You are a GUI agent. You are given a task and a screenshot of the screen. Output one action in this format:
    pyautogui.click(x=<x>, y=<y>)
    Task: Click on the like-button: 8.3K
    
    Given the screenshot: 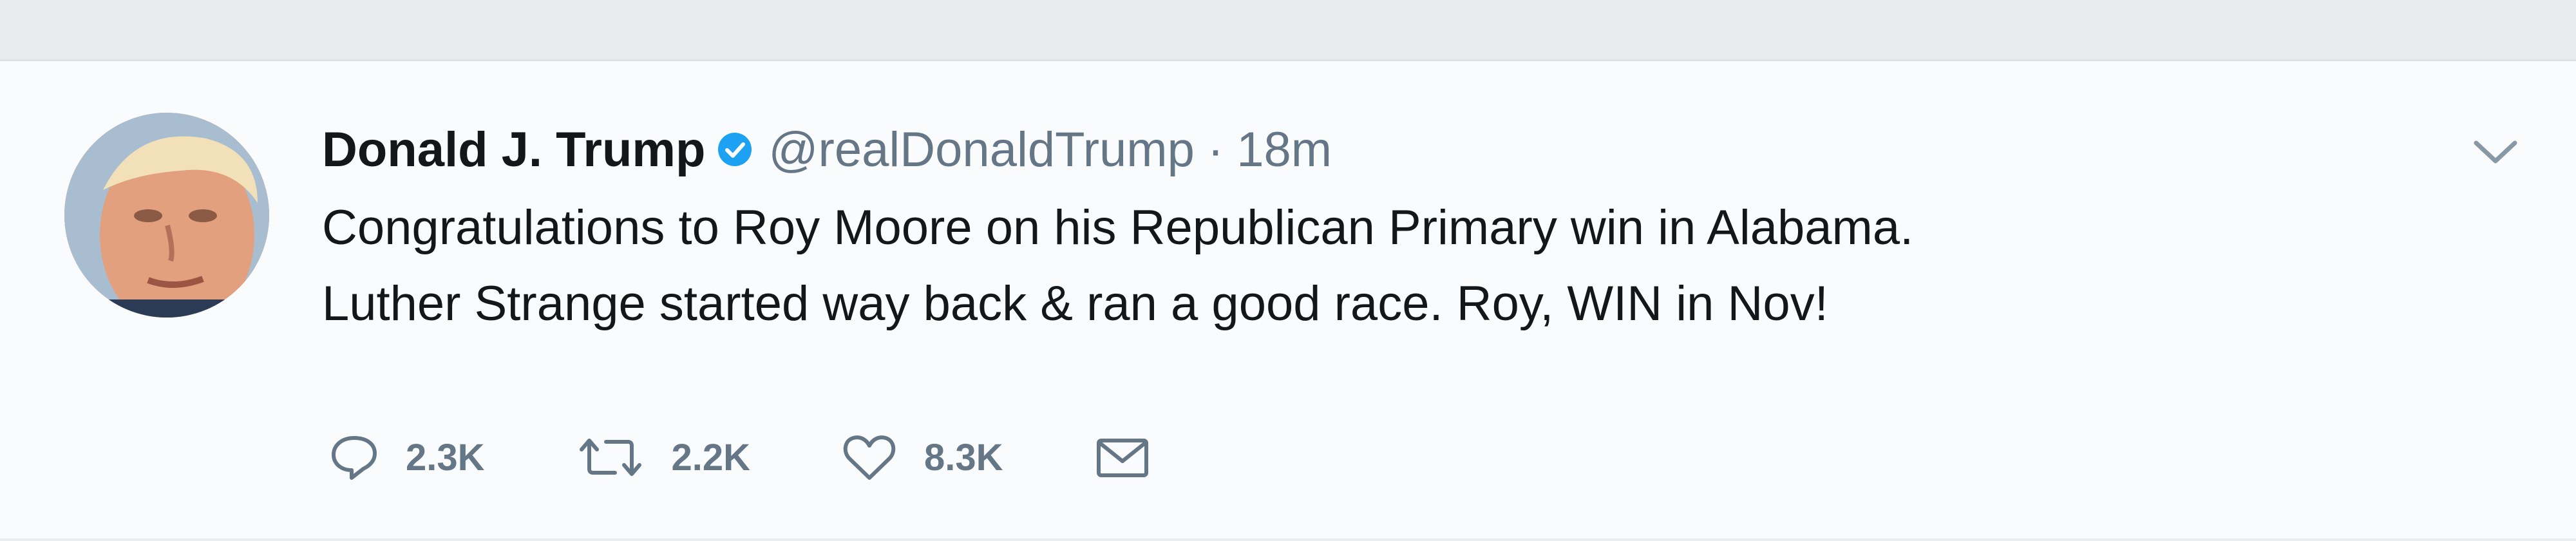 What is the action you would take?
    pyautogui.click(x=921, y=457)
    